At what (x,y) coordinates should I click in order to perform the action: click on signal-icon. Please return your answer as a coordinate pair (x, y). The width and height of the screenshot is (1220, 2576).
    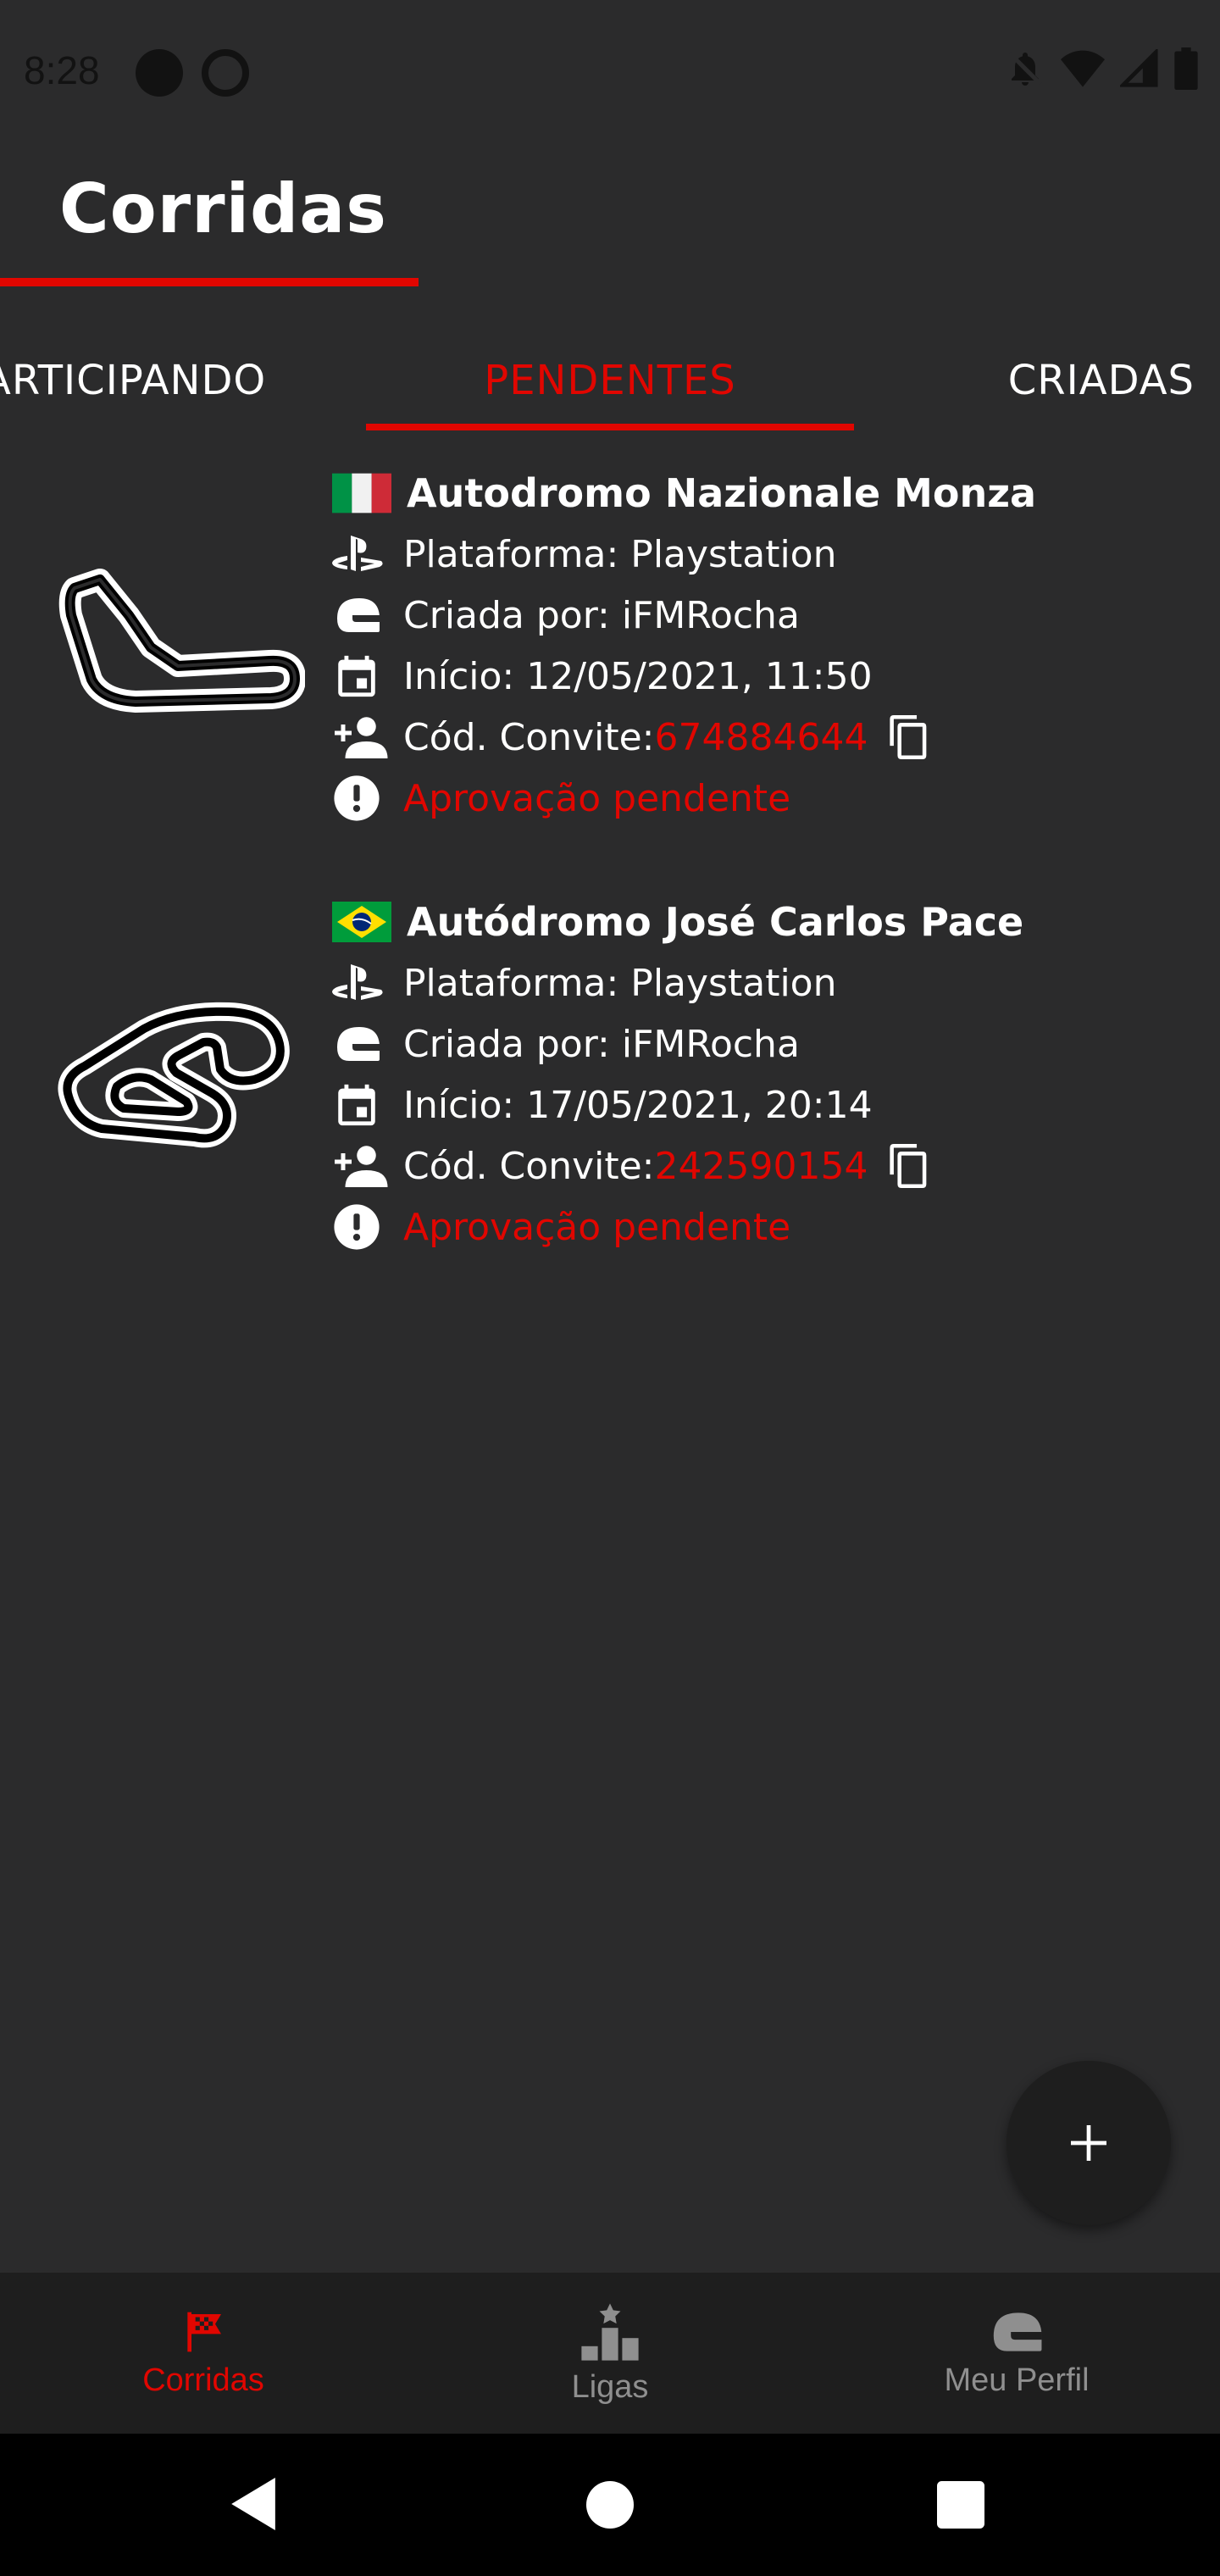
    Looking at the image, I should click on (1139, 68).